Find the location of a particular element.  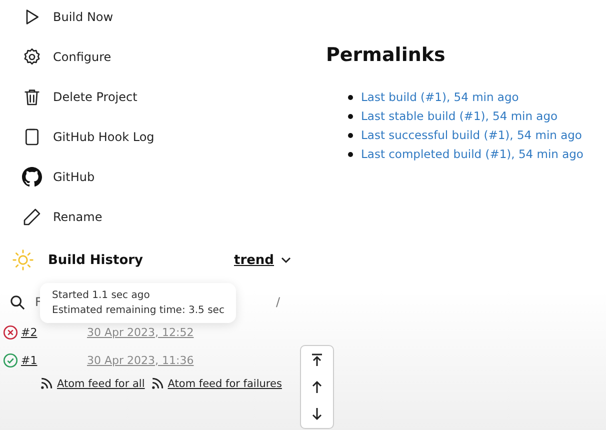

tooltip-text: Started 1.1 sec ago is located at coordinates (101, 296).